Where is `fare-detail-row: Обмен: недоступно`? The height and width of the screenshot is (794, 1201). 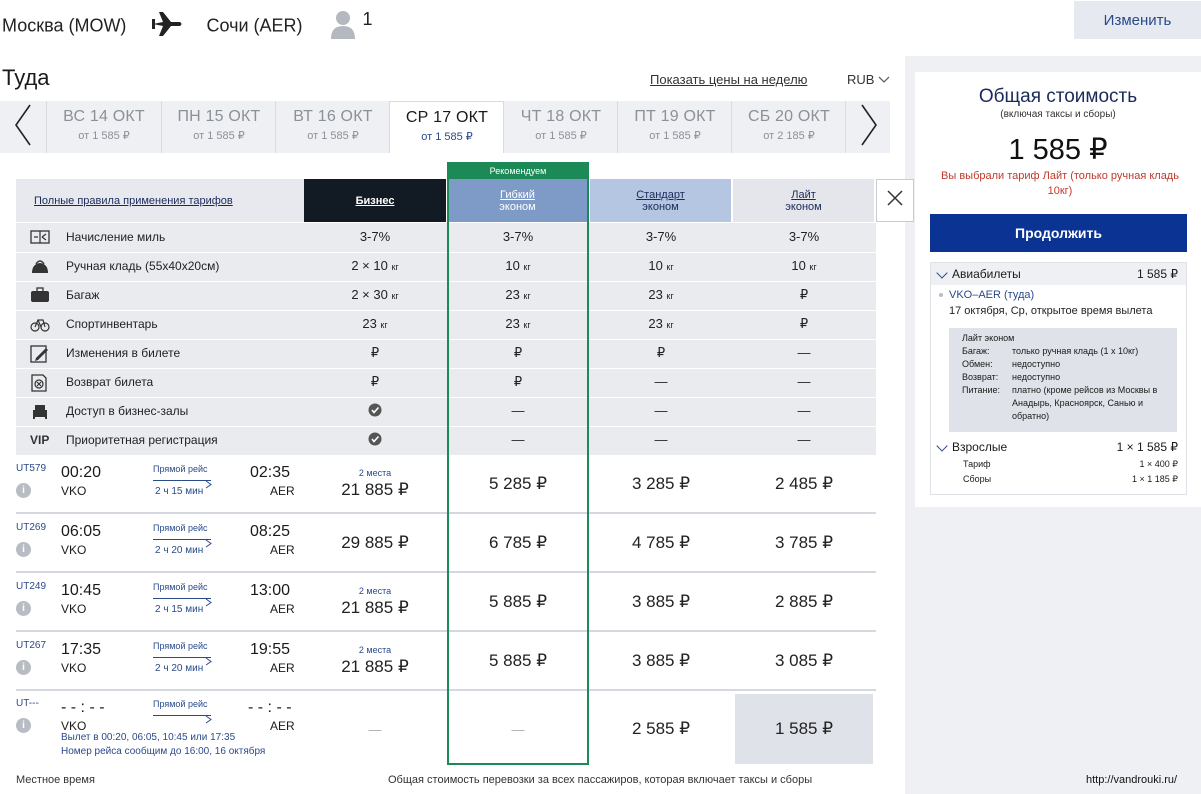 fare-detail-row: Обмен: недоступно is located at coordinates (1063, 364).